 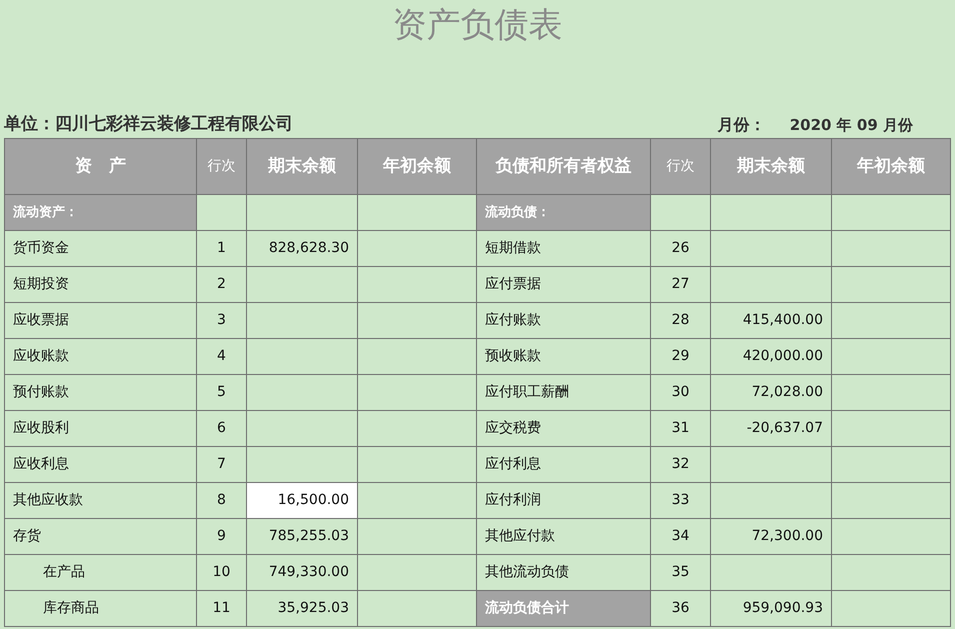 What do you see at coordinates (680, 320) in the screenshot?
I see `line-number: 28` at bounding box center [680, 320].